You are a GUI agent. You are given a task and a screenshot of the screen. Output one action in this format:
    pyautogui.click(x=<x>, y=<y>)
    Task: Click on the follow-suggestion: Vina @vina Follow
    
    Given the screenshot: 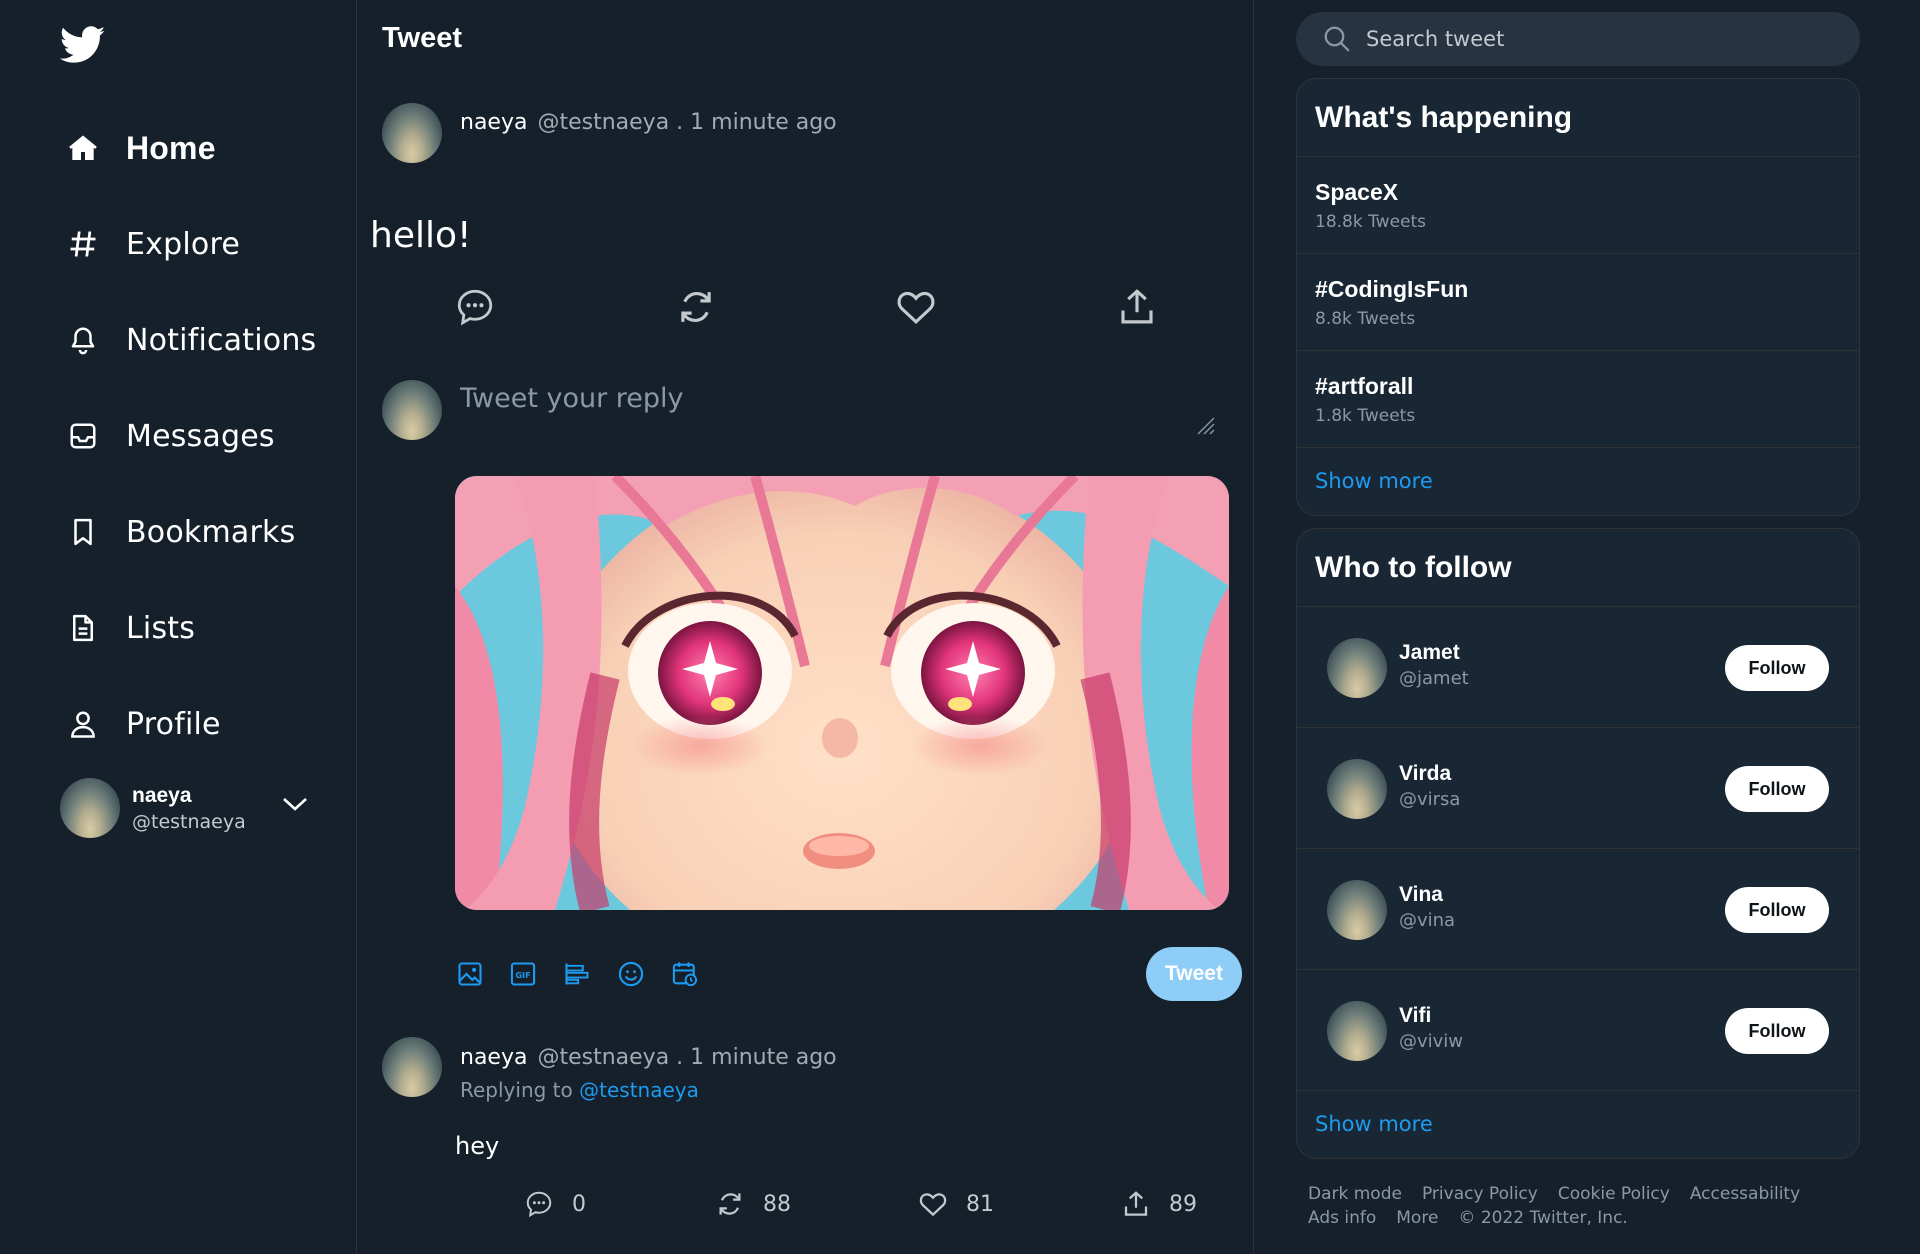 What is the action you would take?
    pyautogui.click(x=1578, y=909)
    